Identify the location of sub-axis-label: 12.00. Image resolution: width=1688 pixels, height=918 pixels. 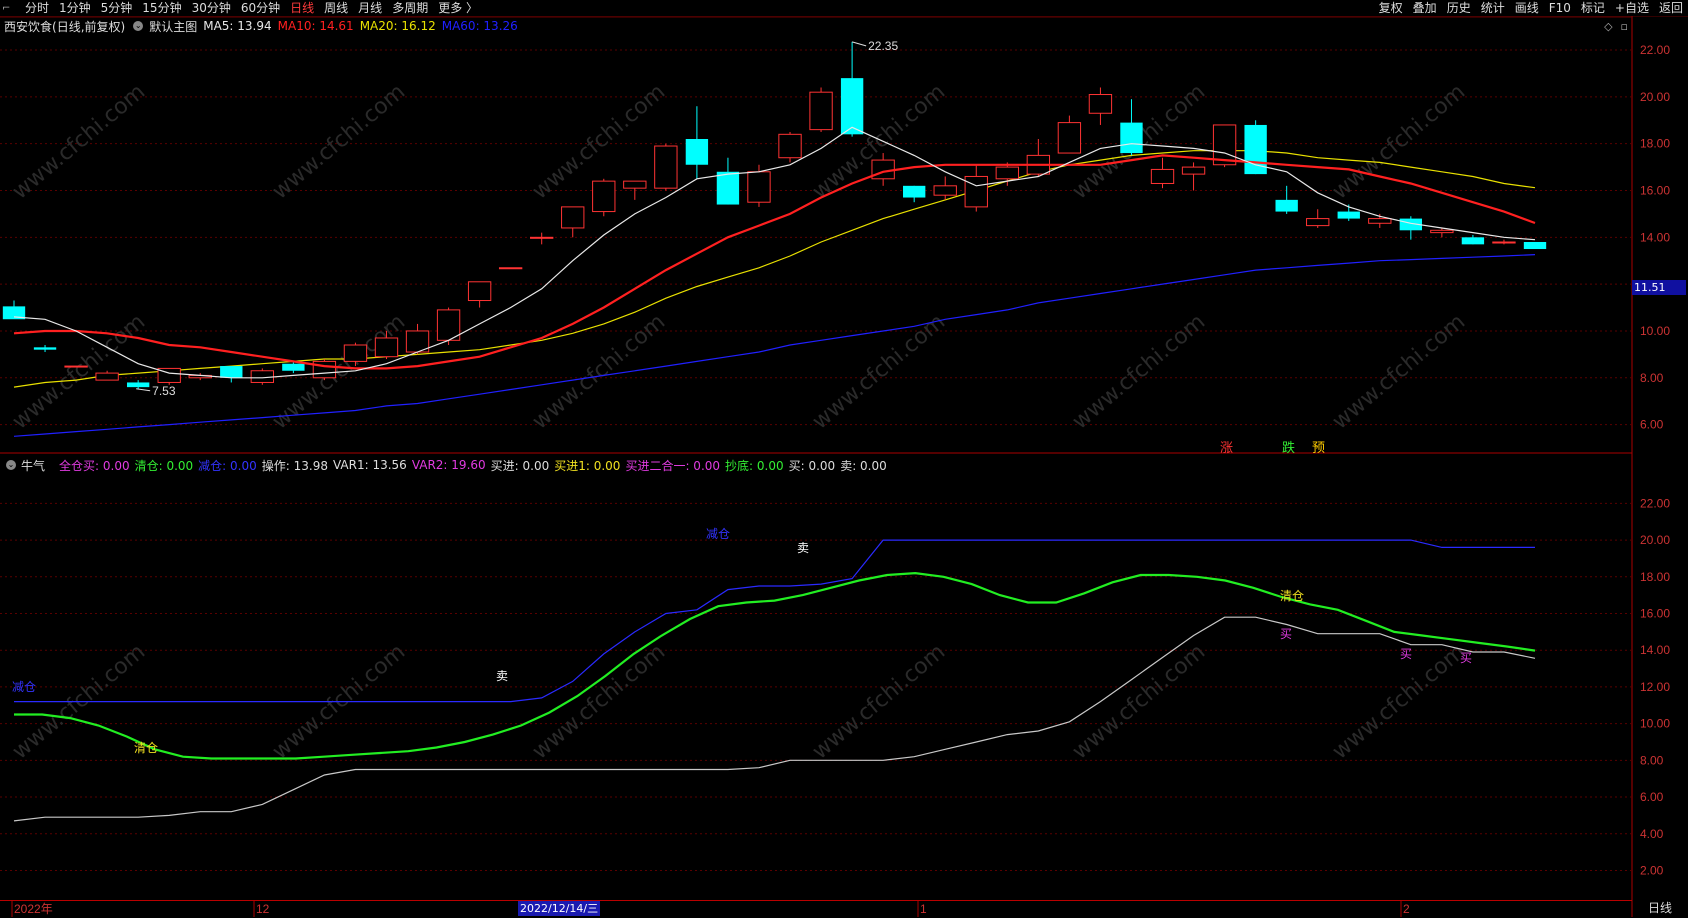
(1655, 687).